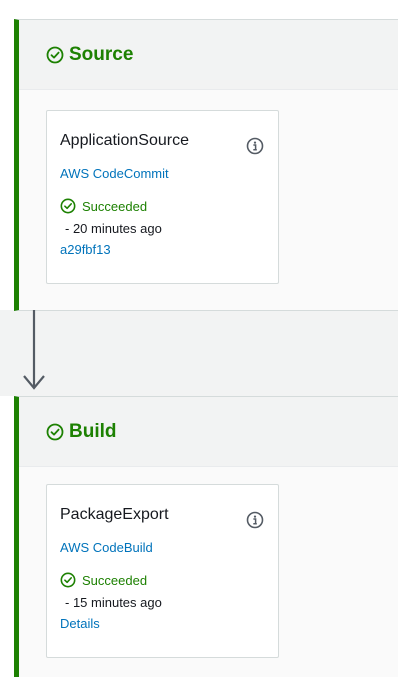  Describe the element at coordinates (93, 431) in the screenshot. I see `stage-title-text: Build` at that location.